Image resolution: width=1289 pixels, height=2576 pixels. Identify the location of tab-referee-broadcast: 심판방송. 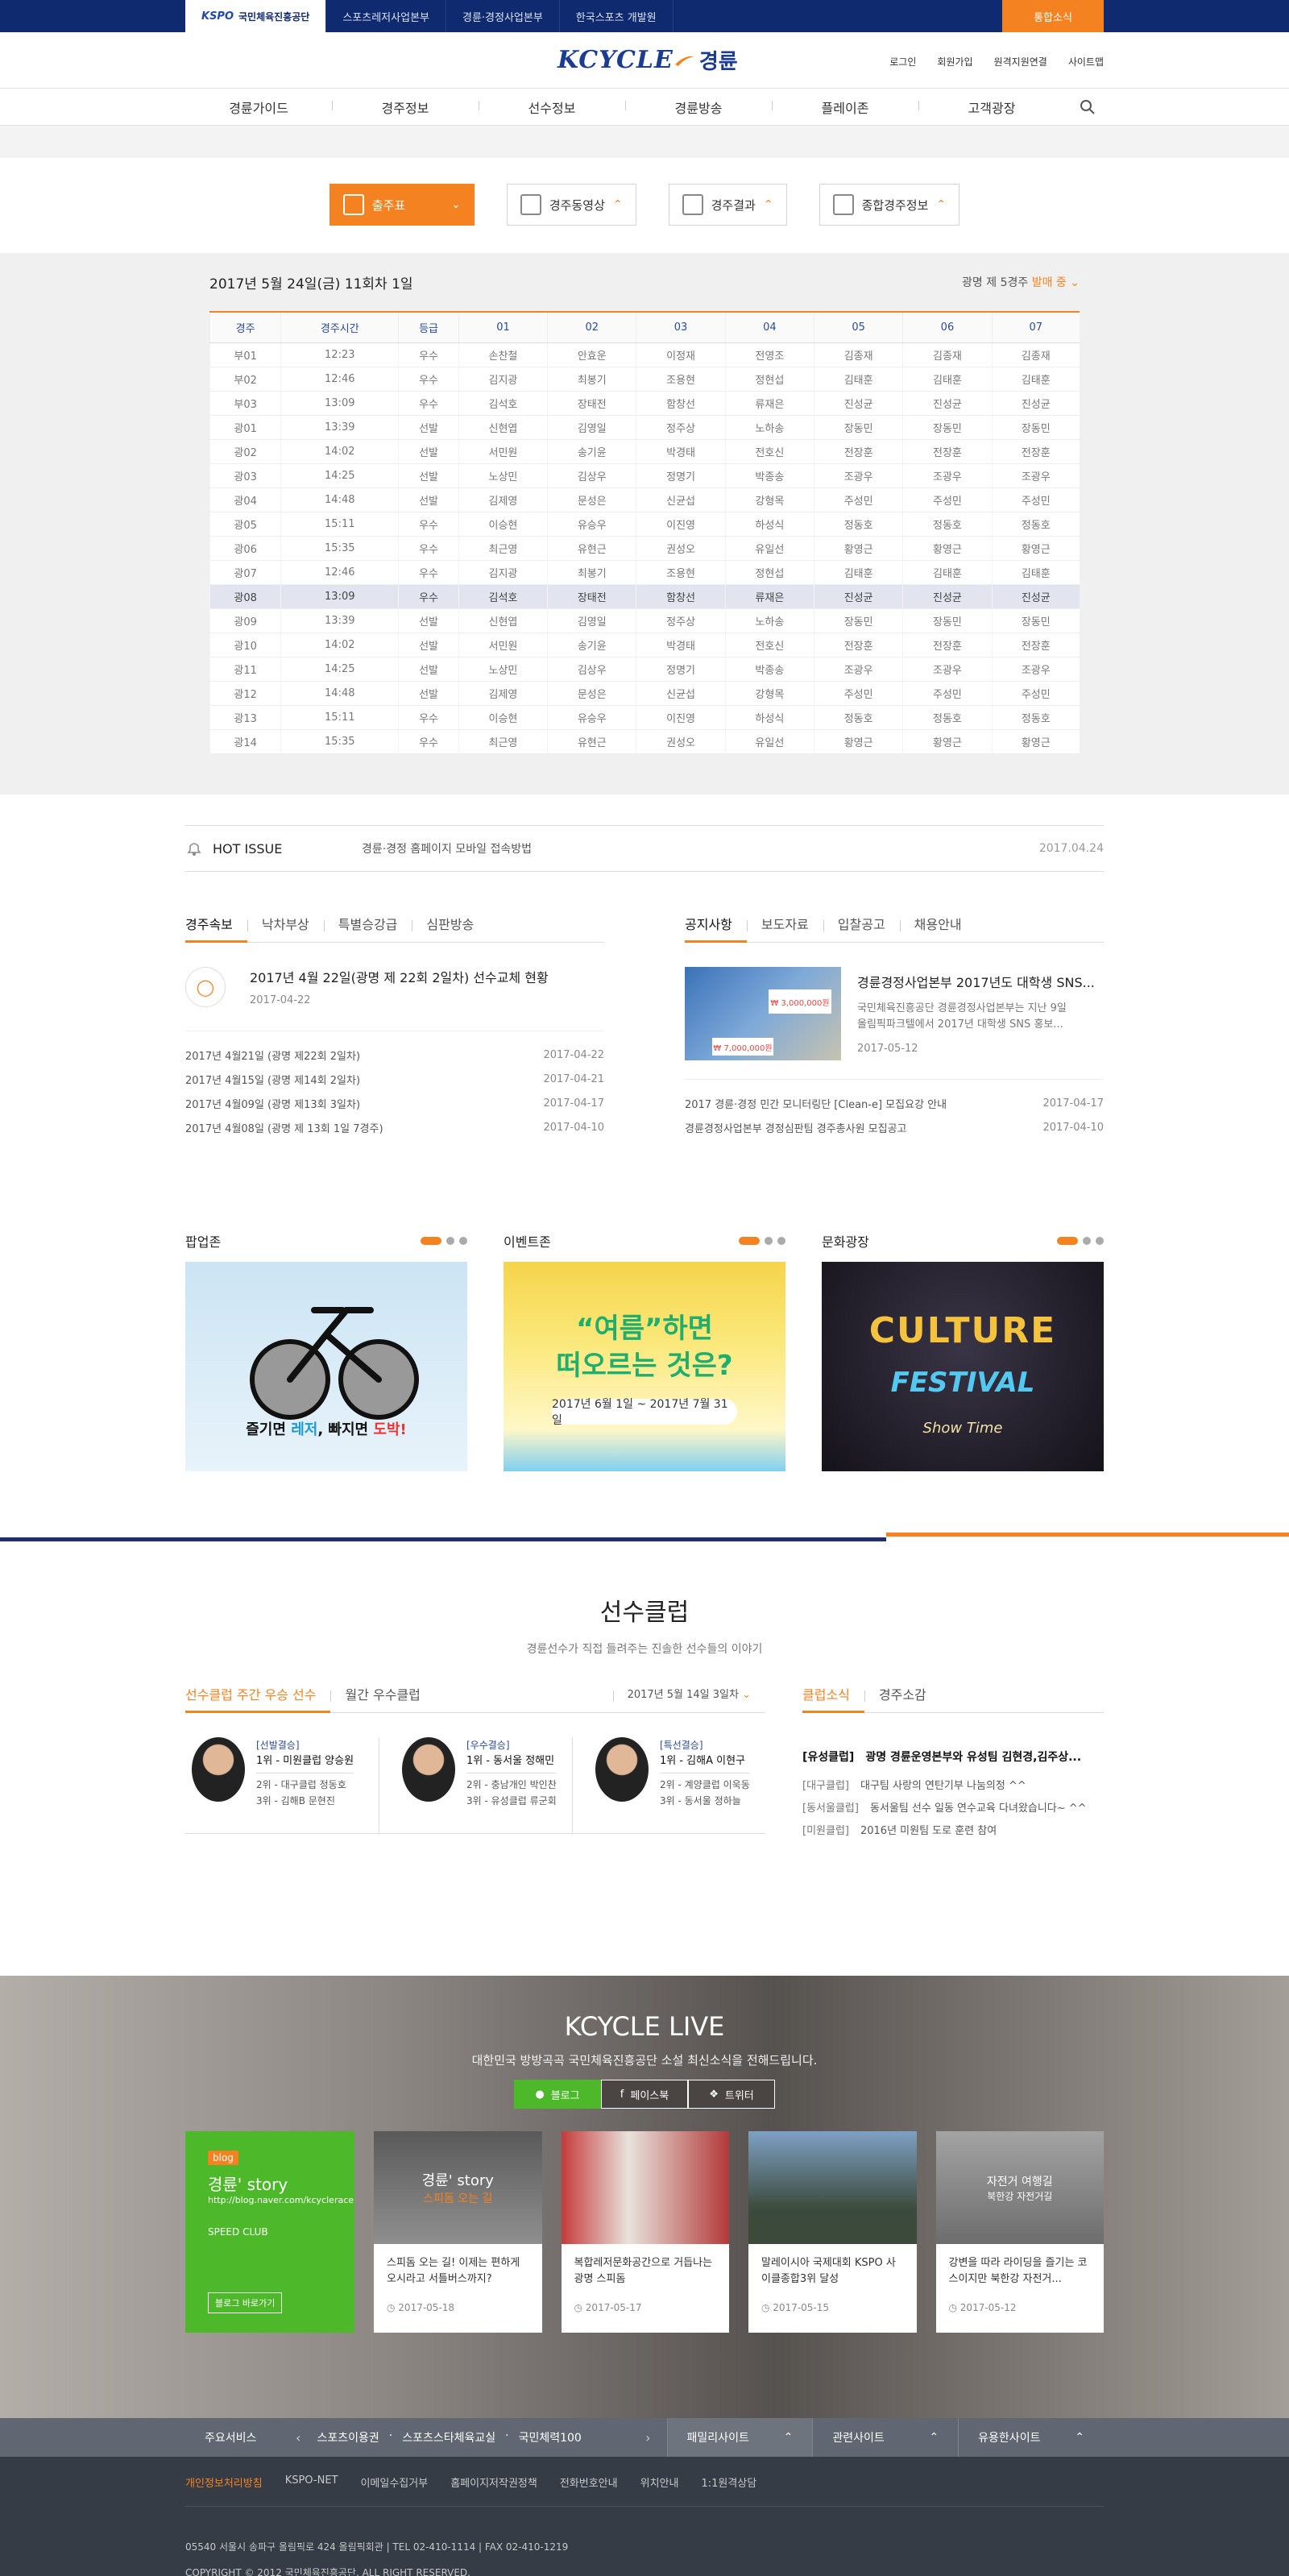
(450, 927).